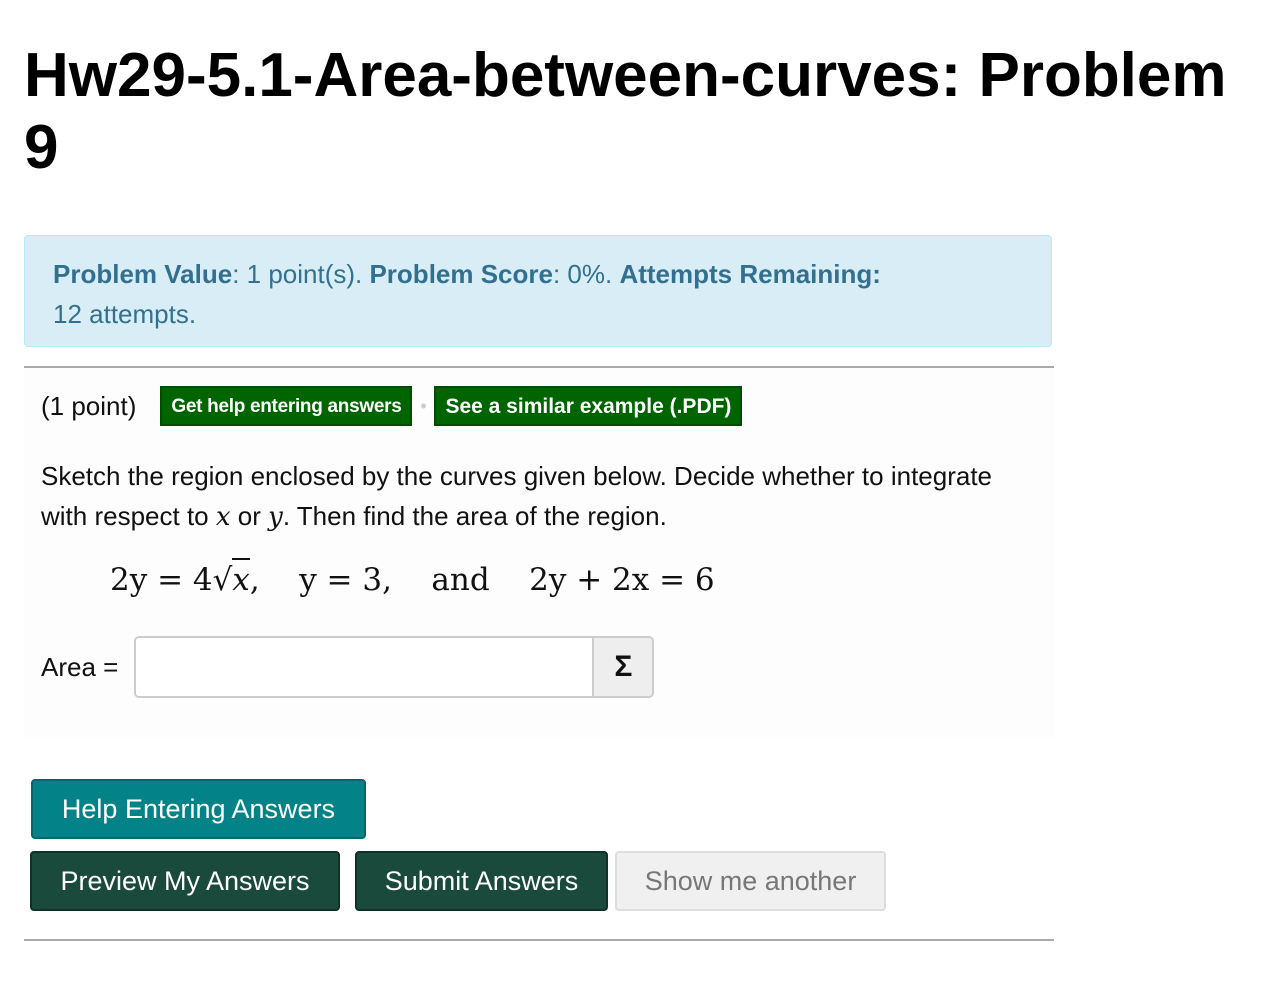  Describe the element at coordinates (481, 881) in the screenshot. I see `submit-answers-button: Submit Answers` at that location.